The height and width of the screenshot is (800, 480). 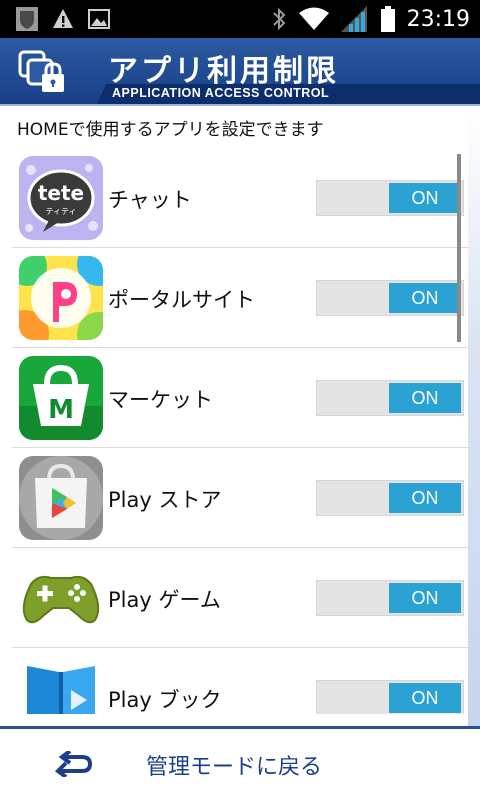 What do you see at coordinates (474, 416) in the screenshot?
I see `right-frame` at bounding box center [474, 416].